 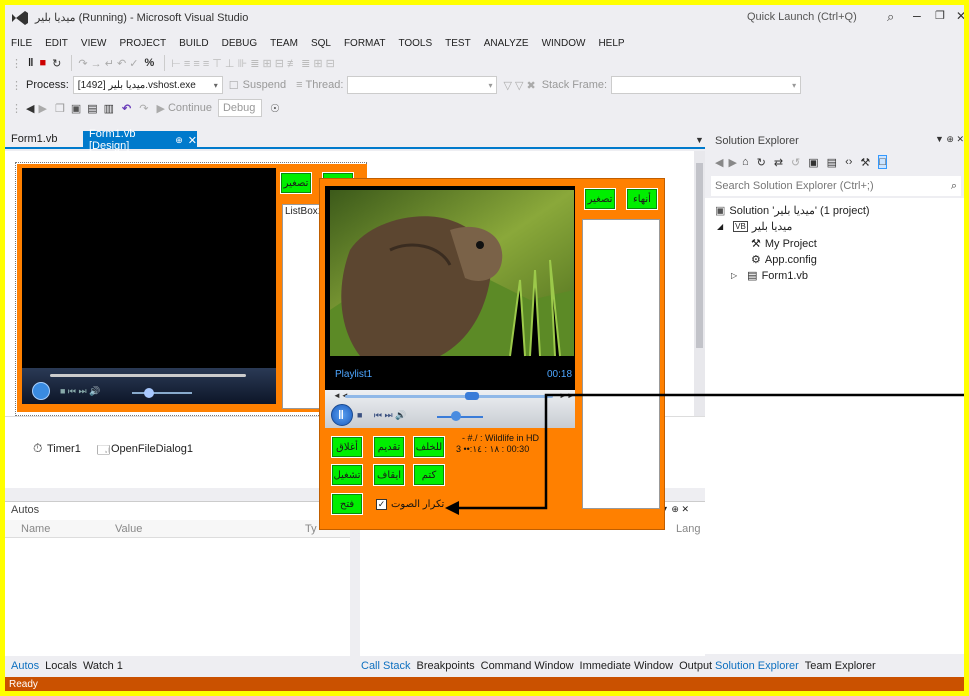 What do you see at coordinates (179, 140) in the screenshot?
I see `pin-icon: ⊕` at bounding box center [179, 140].